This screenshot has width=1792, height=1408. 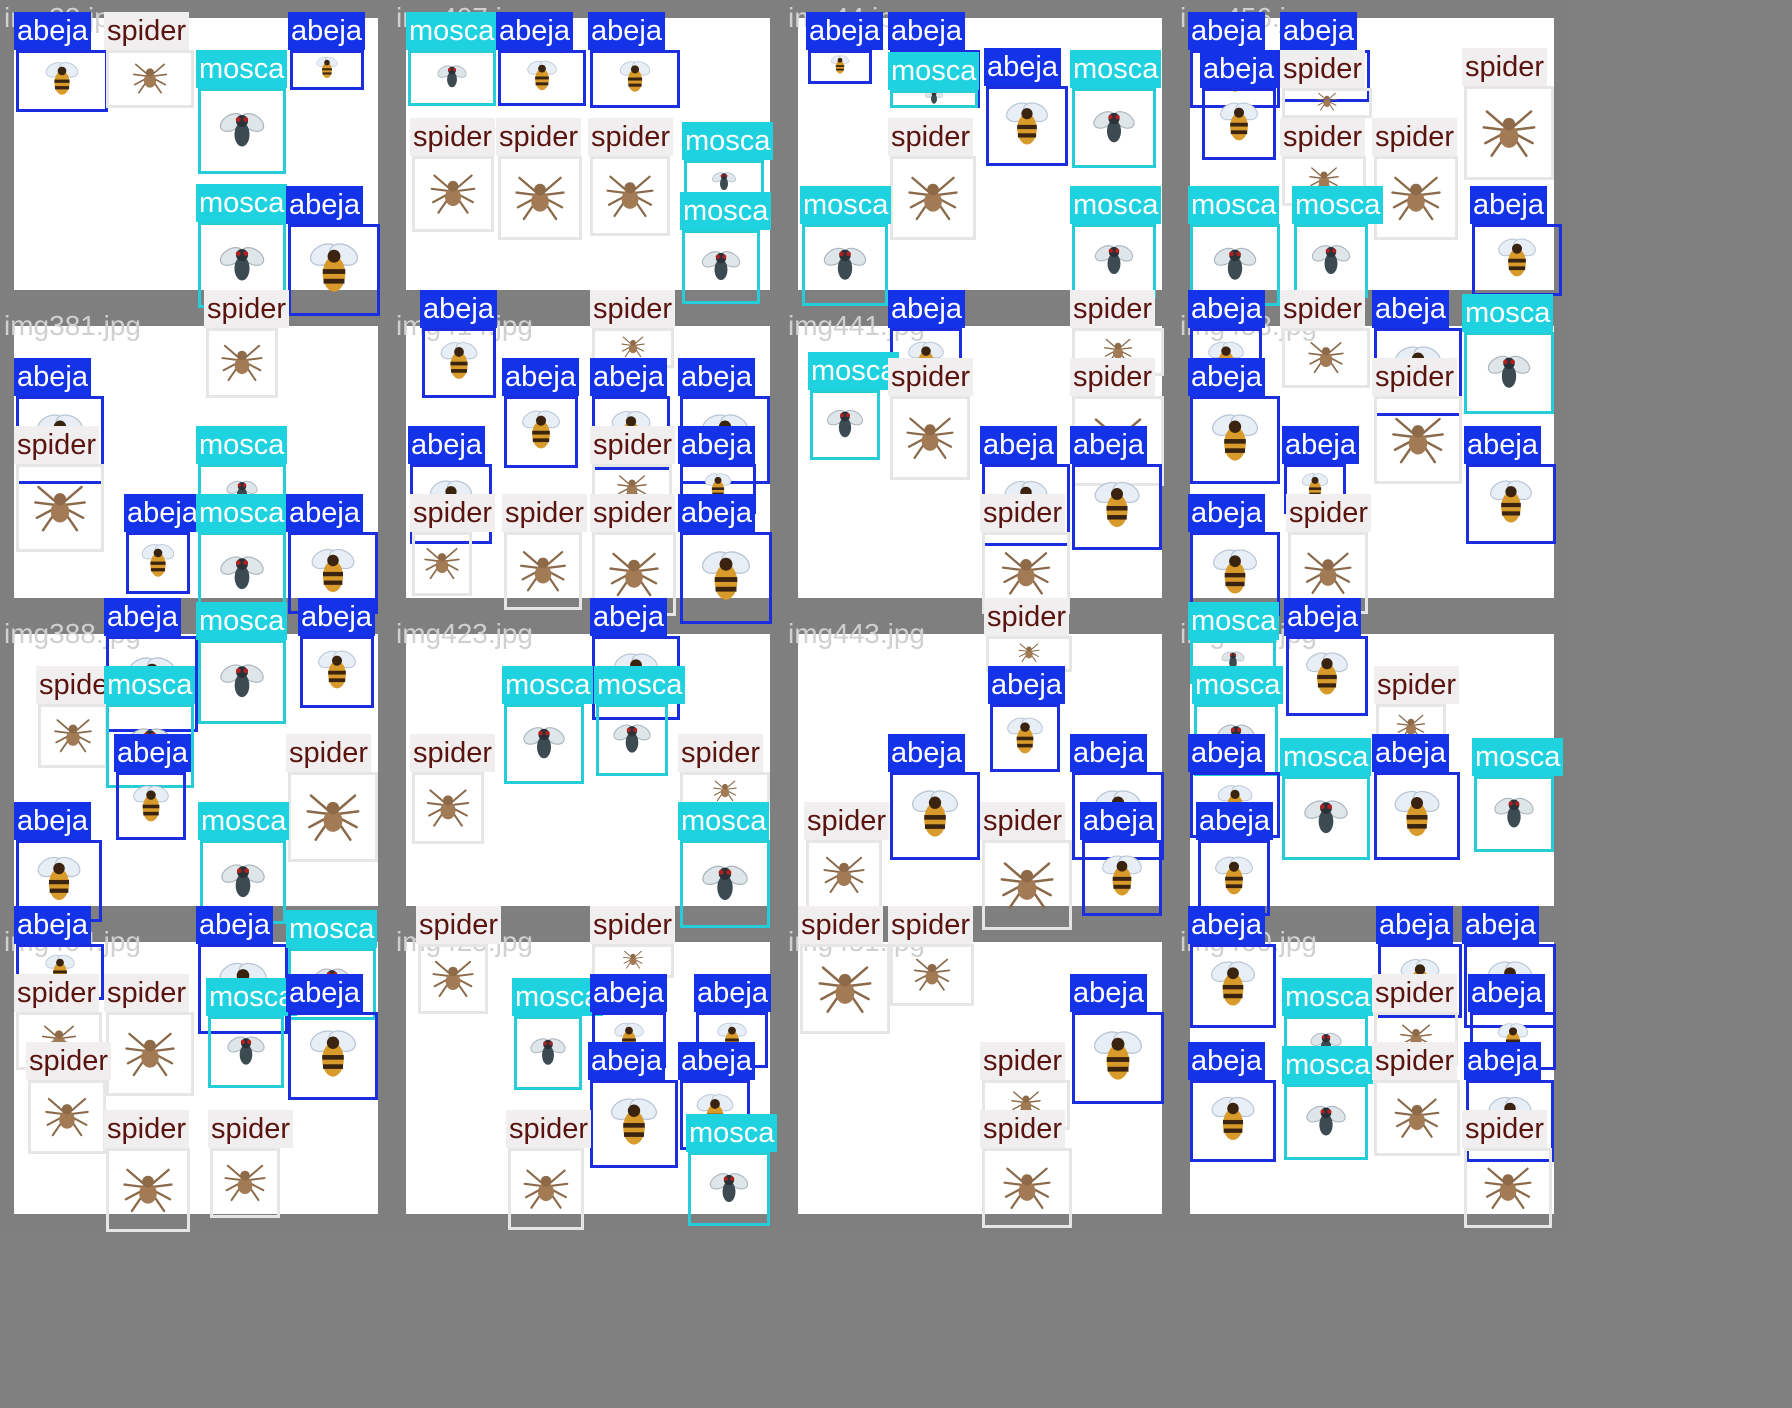 What do you see at coordinates (72, 325) in the screenshot?
I see `image-filename: img381.jpg` at bounding box center [72, 325].